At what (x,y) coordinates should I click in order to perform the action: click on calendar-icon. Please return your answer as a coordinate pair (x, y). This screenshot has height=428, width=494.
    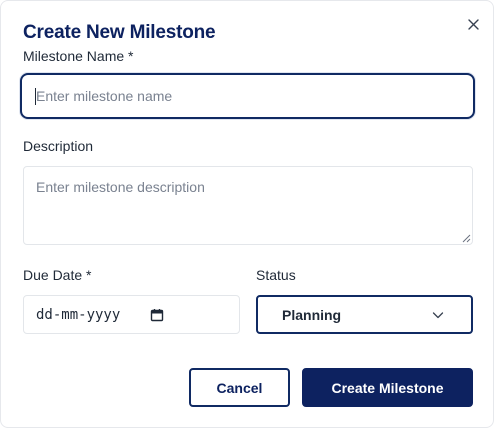
    Looking at the image, I should click on (157, 315).